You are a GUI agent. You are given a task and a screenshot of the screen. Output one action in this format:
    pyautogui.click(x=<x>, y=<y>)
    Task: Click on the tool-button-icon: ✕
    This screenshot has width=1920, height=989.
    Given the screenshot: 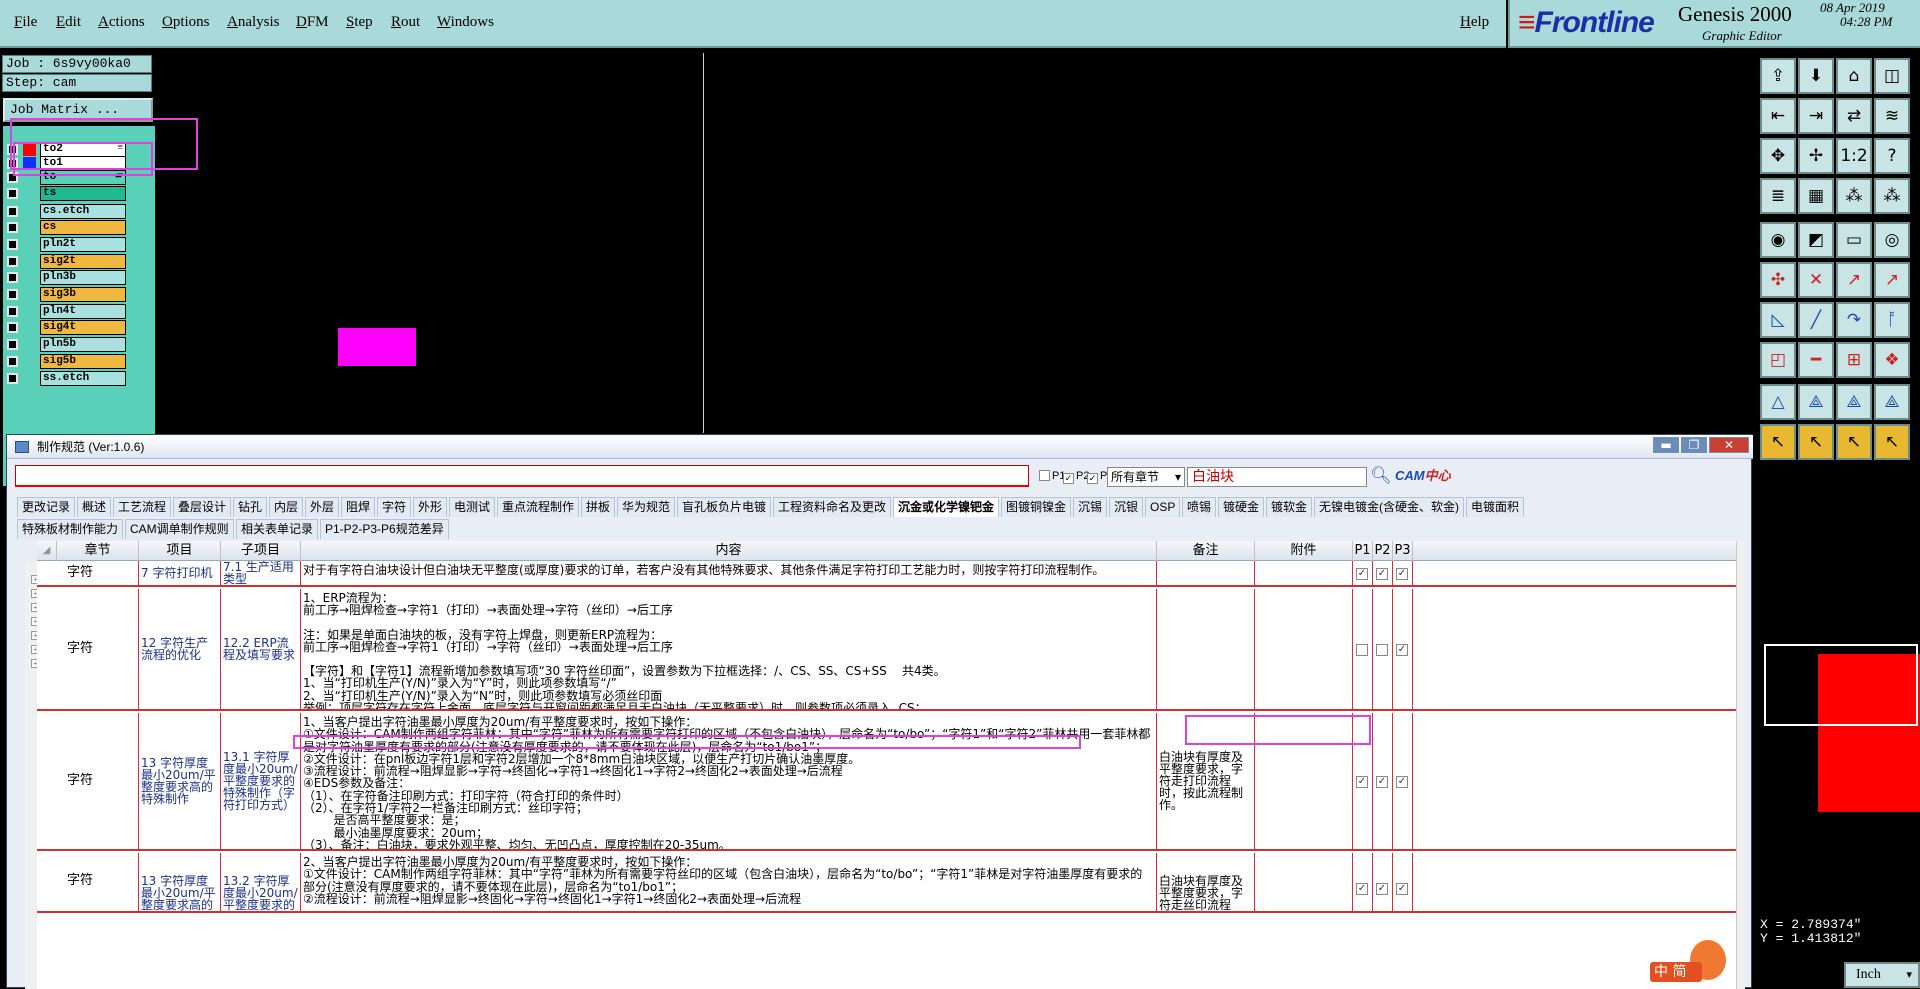 What is the action you would take?
    pyautogui.click(x=1816, y=280)
    